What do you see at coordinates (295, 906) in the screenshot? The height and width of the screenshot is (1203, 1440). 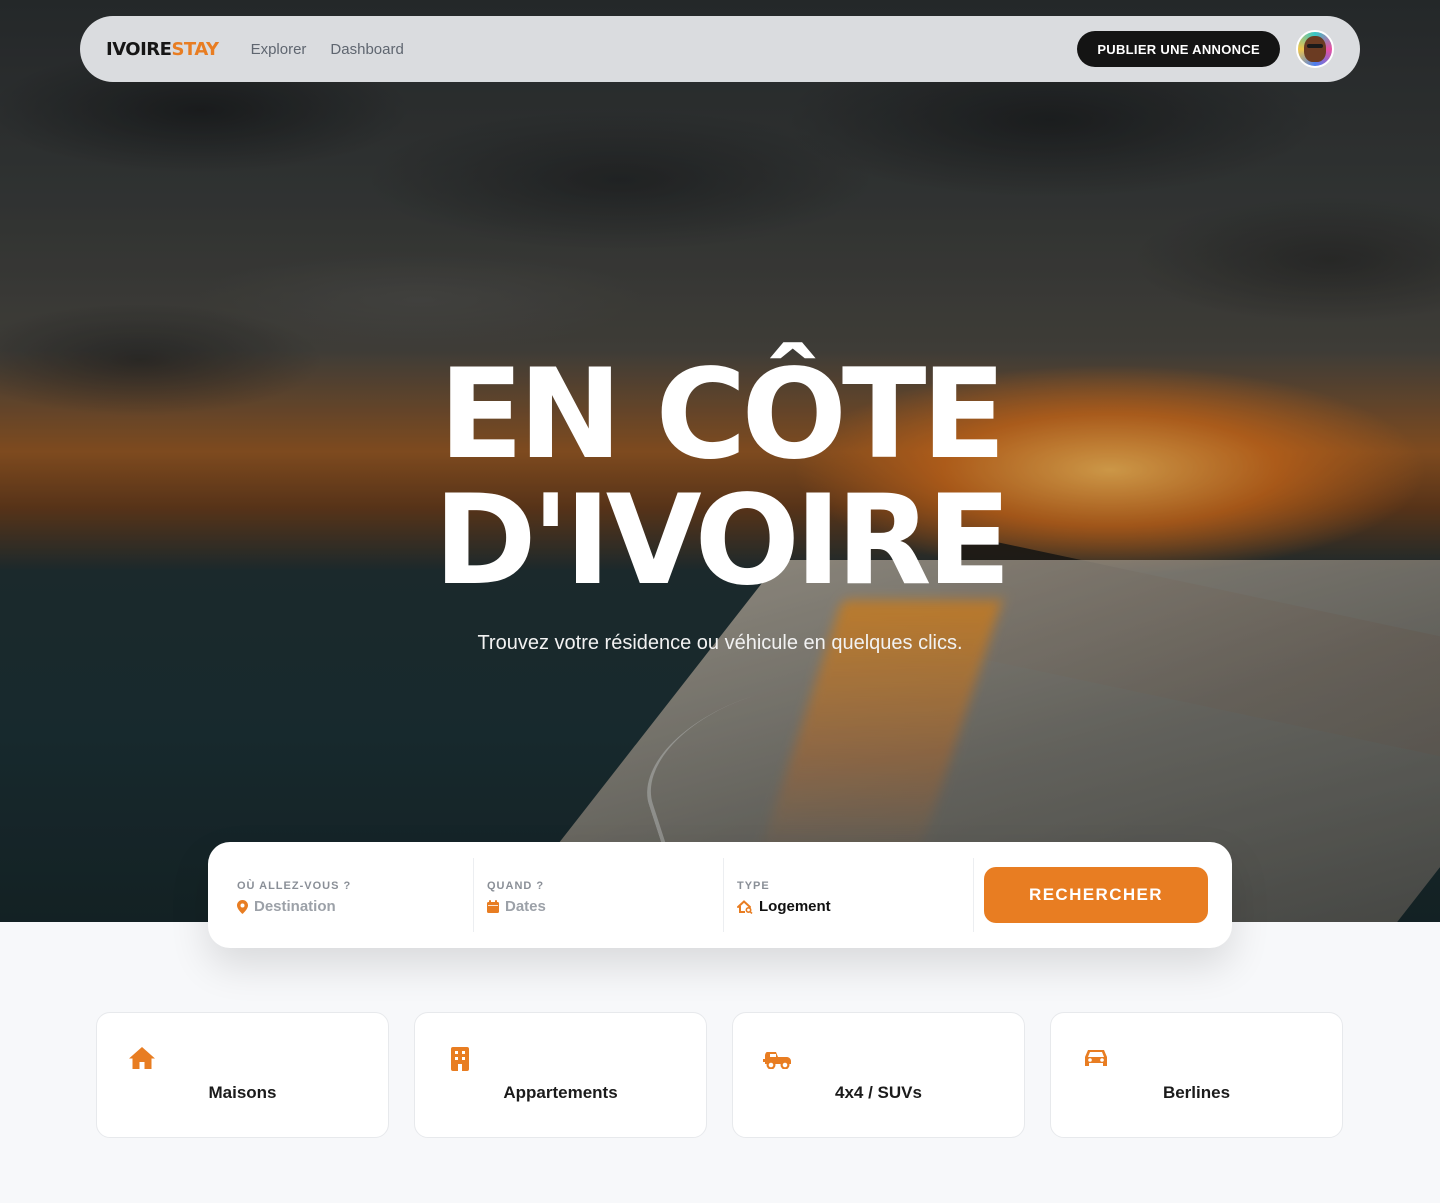 I see `destination-input: Destination` at bounding box center [295, 906].